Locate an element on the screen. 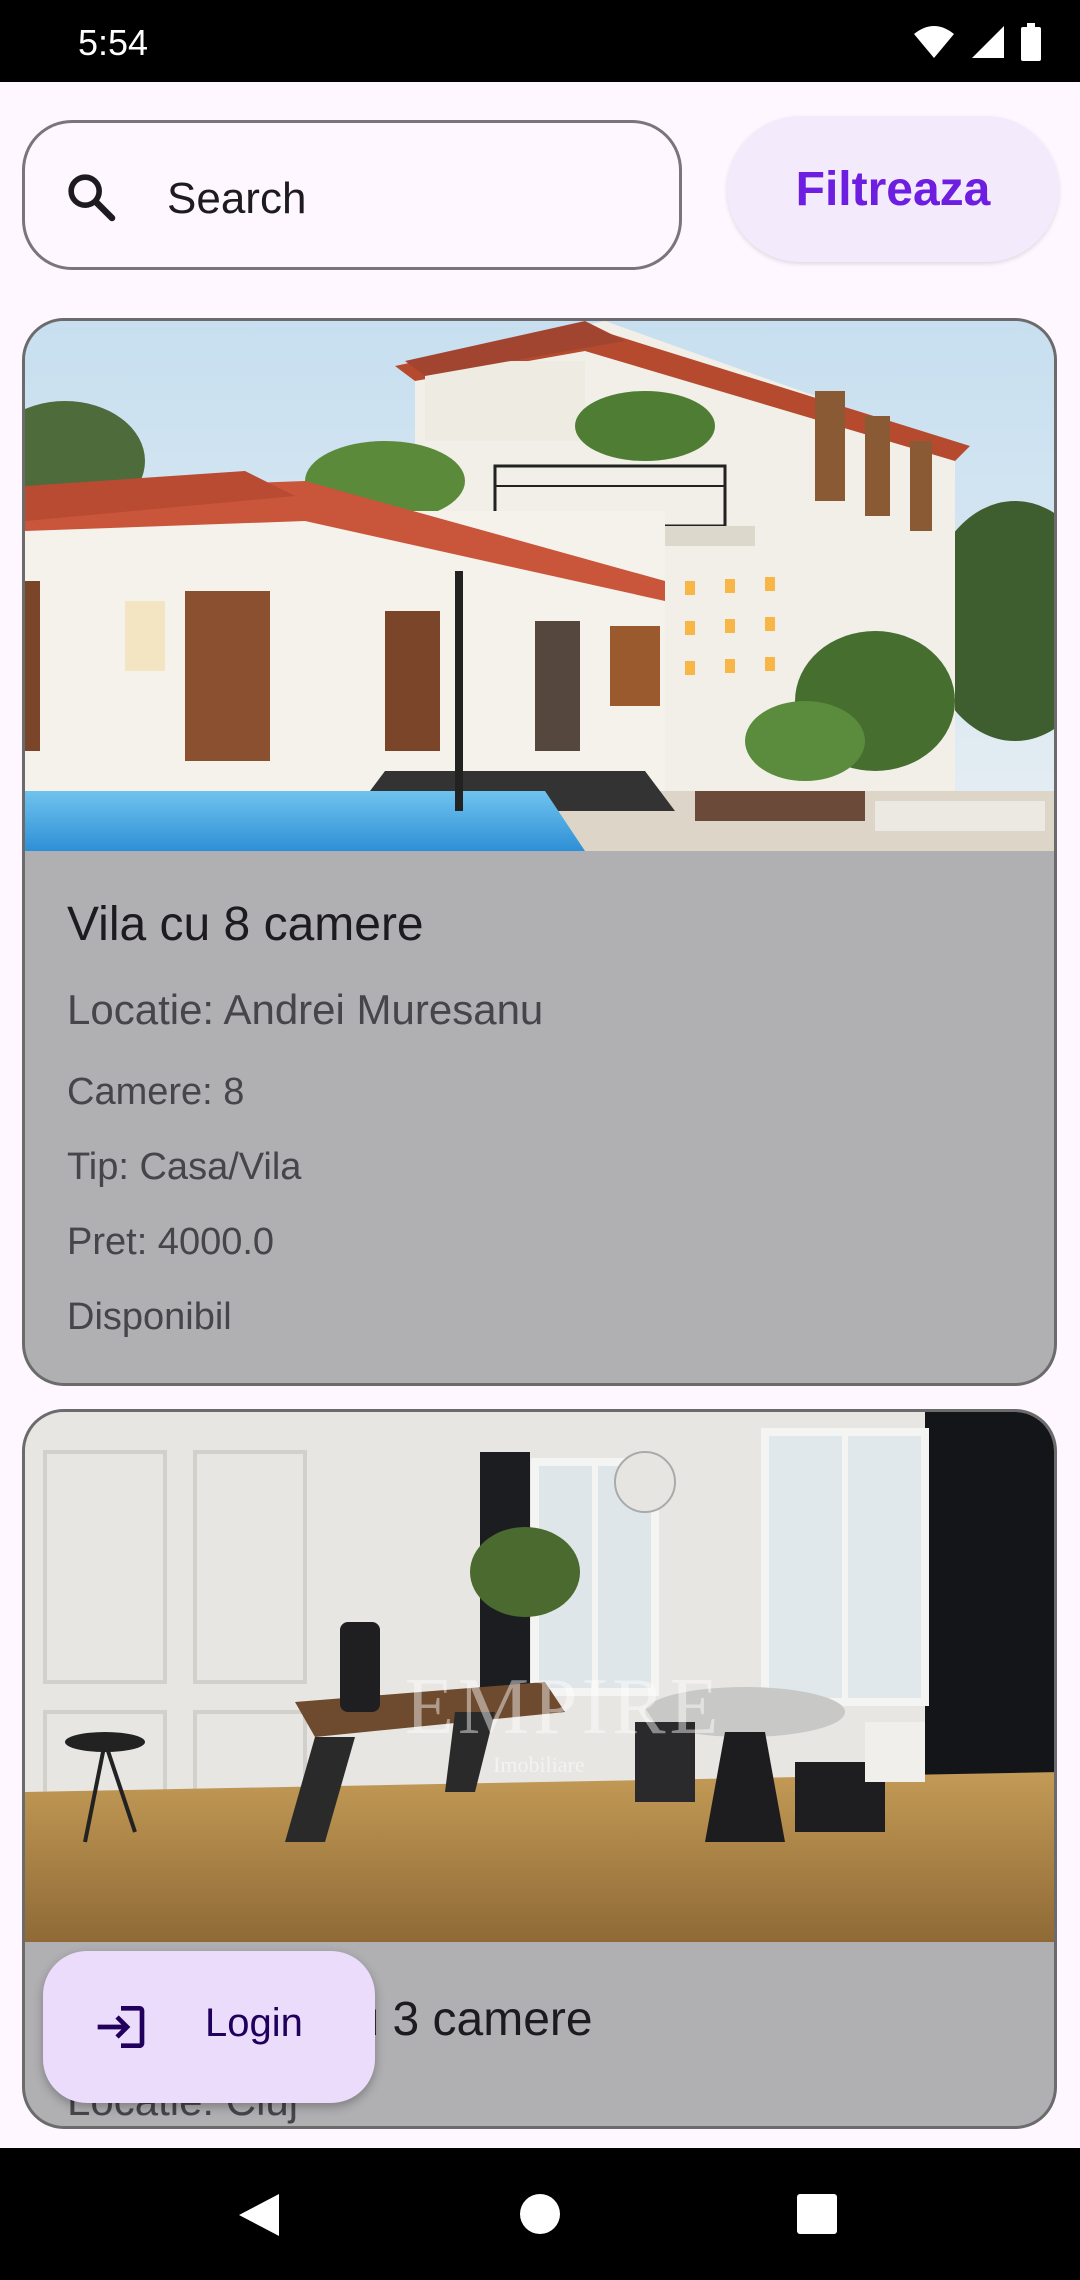 The width and height of the screenshot is (1080, 2280). login-button: Login is located at coordinates (209, 2027).